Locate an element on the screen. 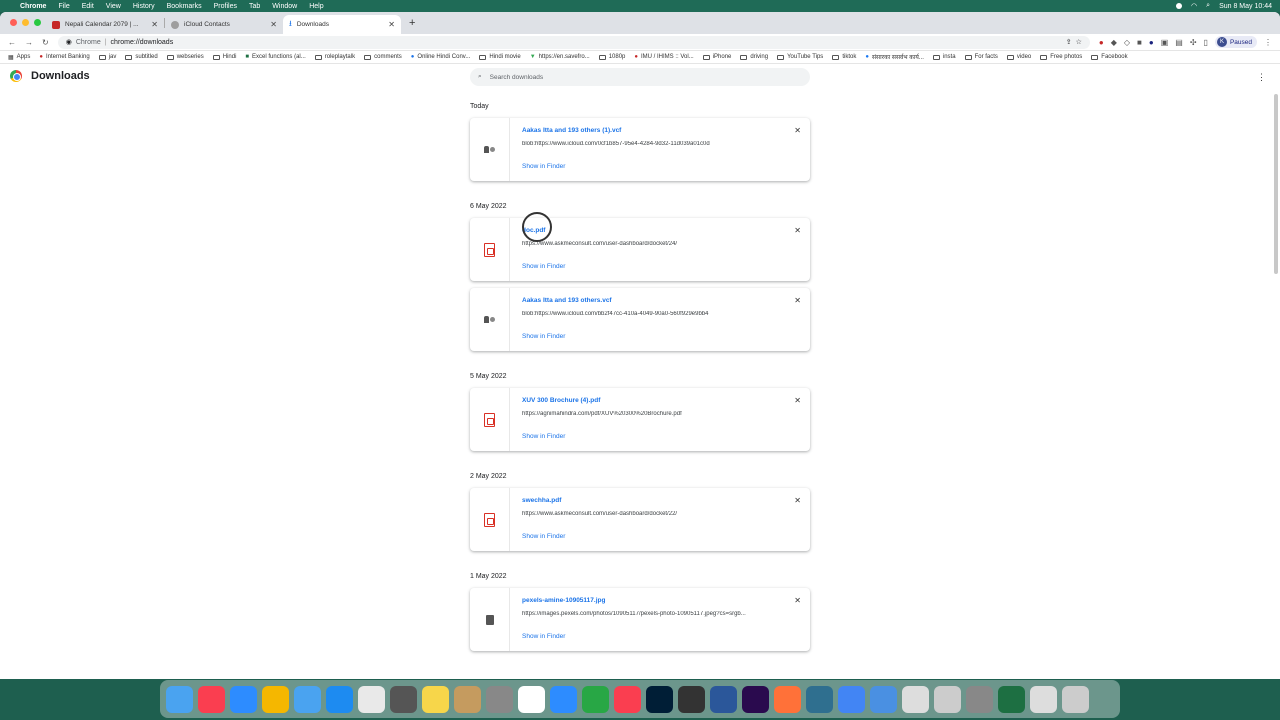 This screenshot has height=720, width=1280. menu-profiles: Profiles is located at coordinates (225, 6).